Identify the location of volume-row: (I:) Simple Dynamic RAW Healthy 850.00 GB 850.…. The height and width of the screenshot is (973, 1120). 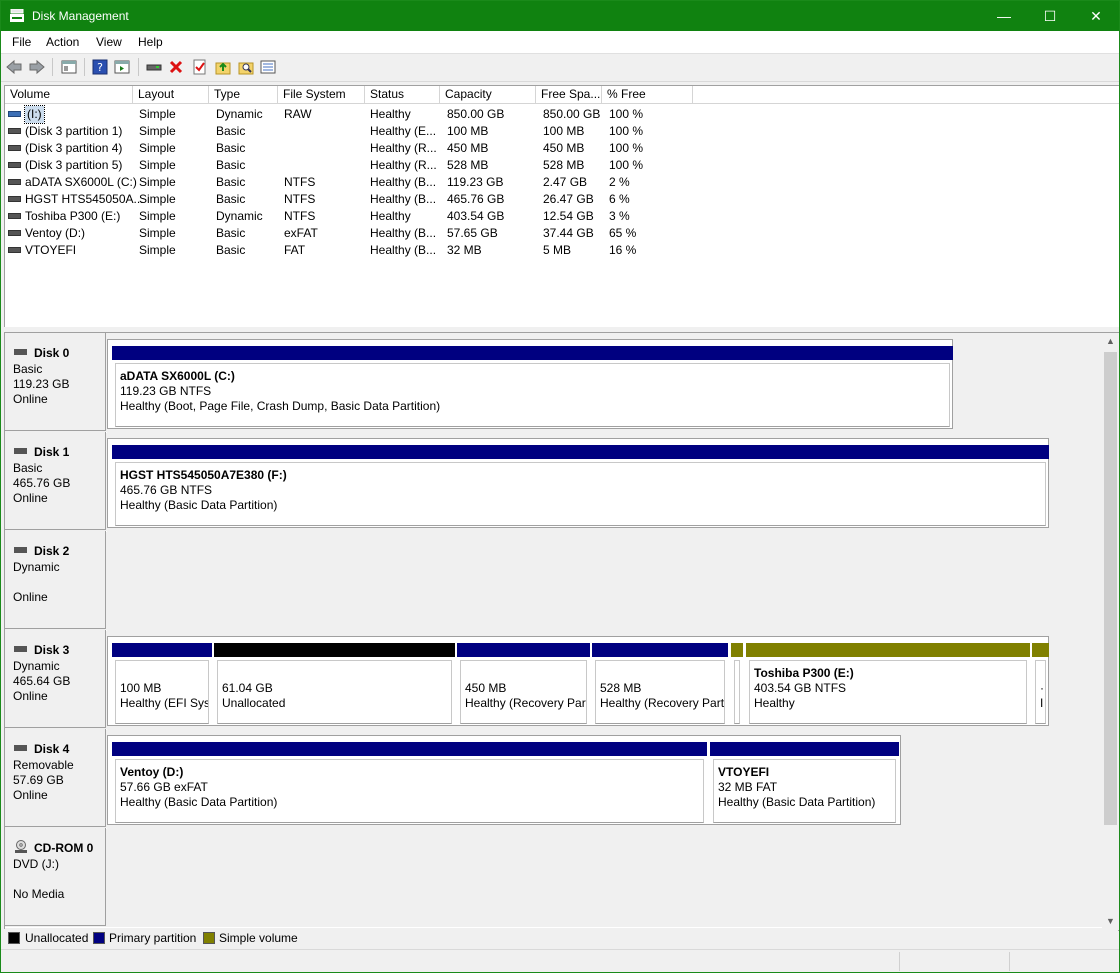
(562, 114).